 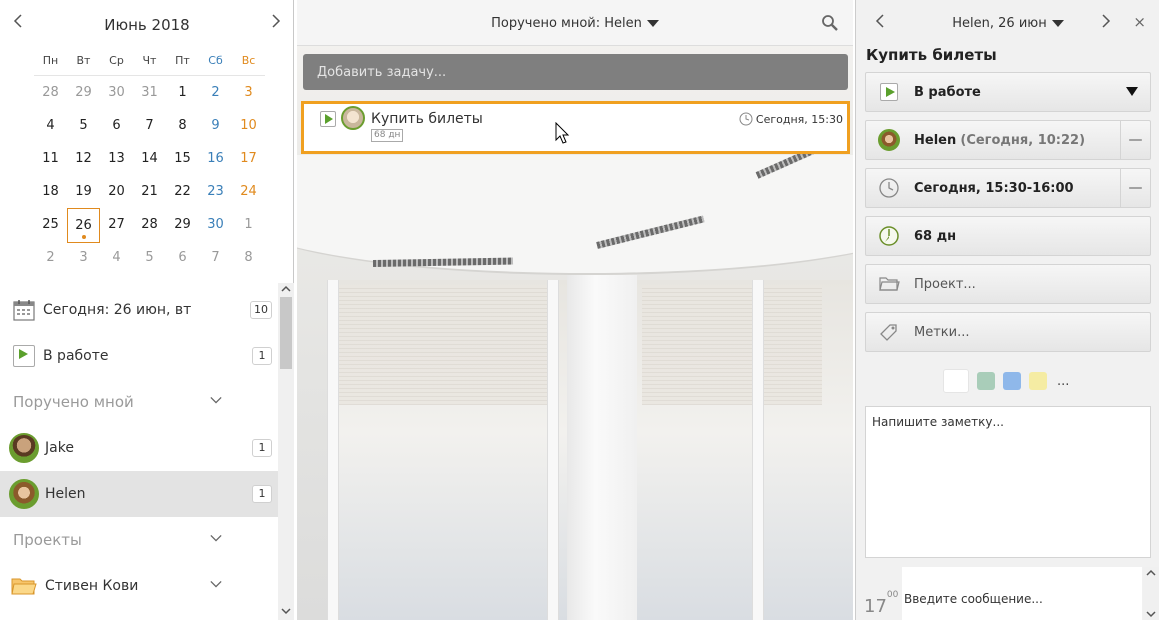 I want to click on add-task-input, so click(x=575, y=72).